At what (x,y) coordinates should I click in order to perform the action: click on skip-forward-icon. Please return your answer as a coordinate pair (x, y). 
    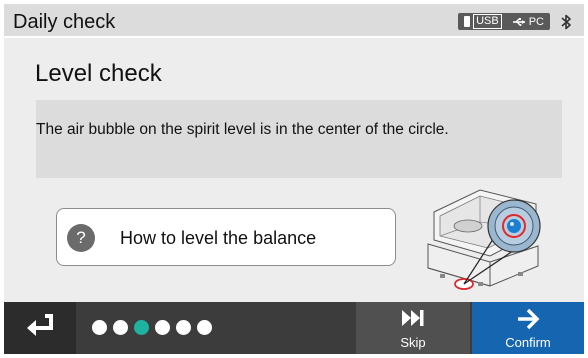
    Looking at the image, I should click on (413, 320).